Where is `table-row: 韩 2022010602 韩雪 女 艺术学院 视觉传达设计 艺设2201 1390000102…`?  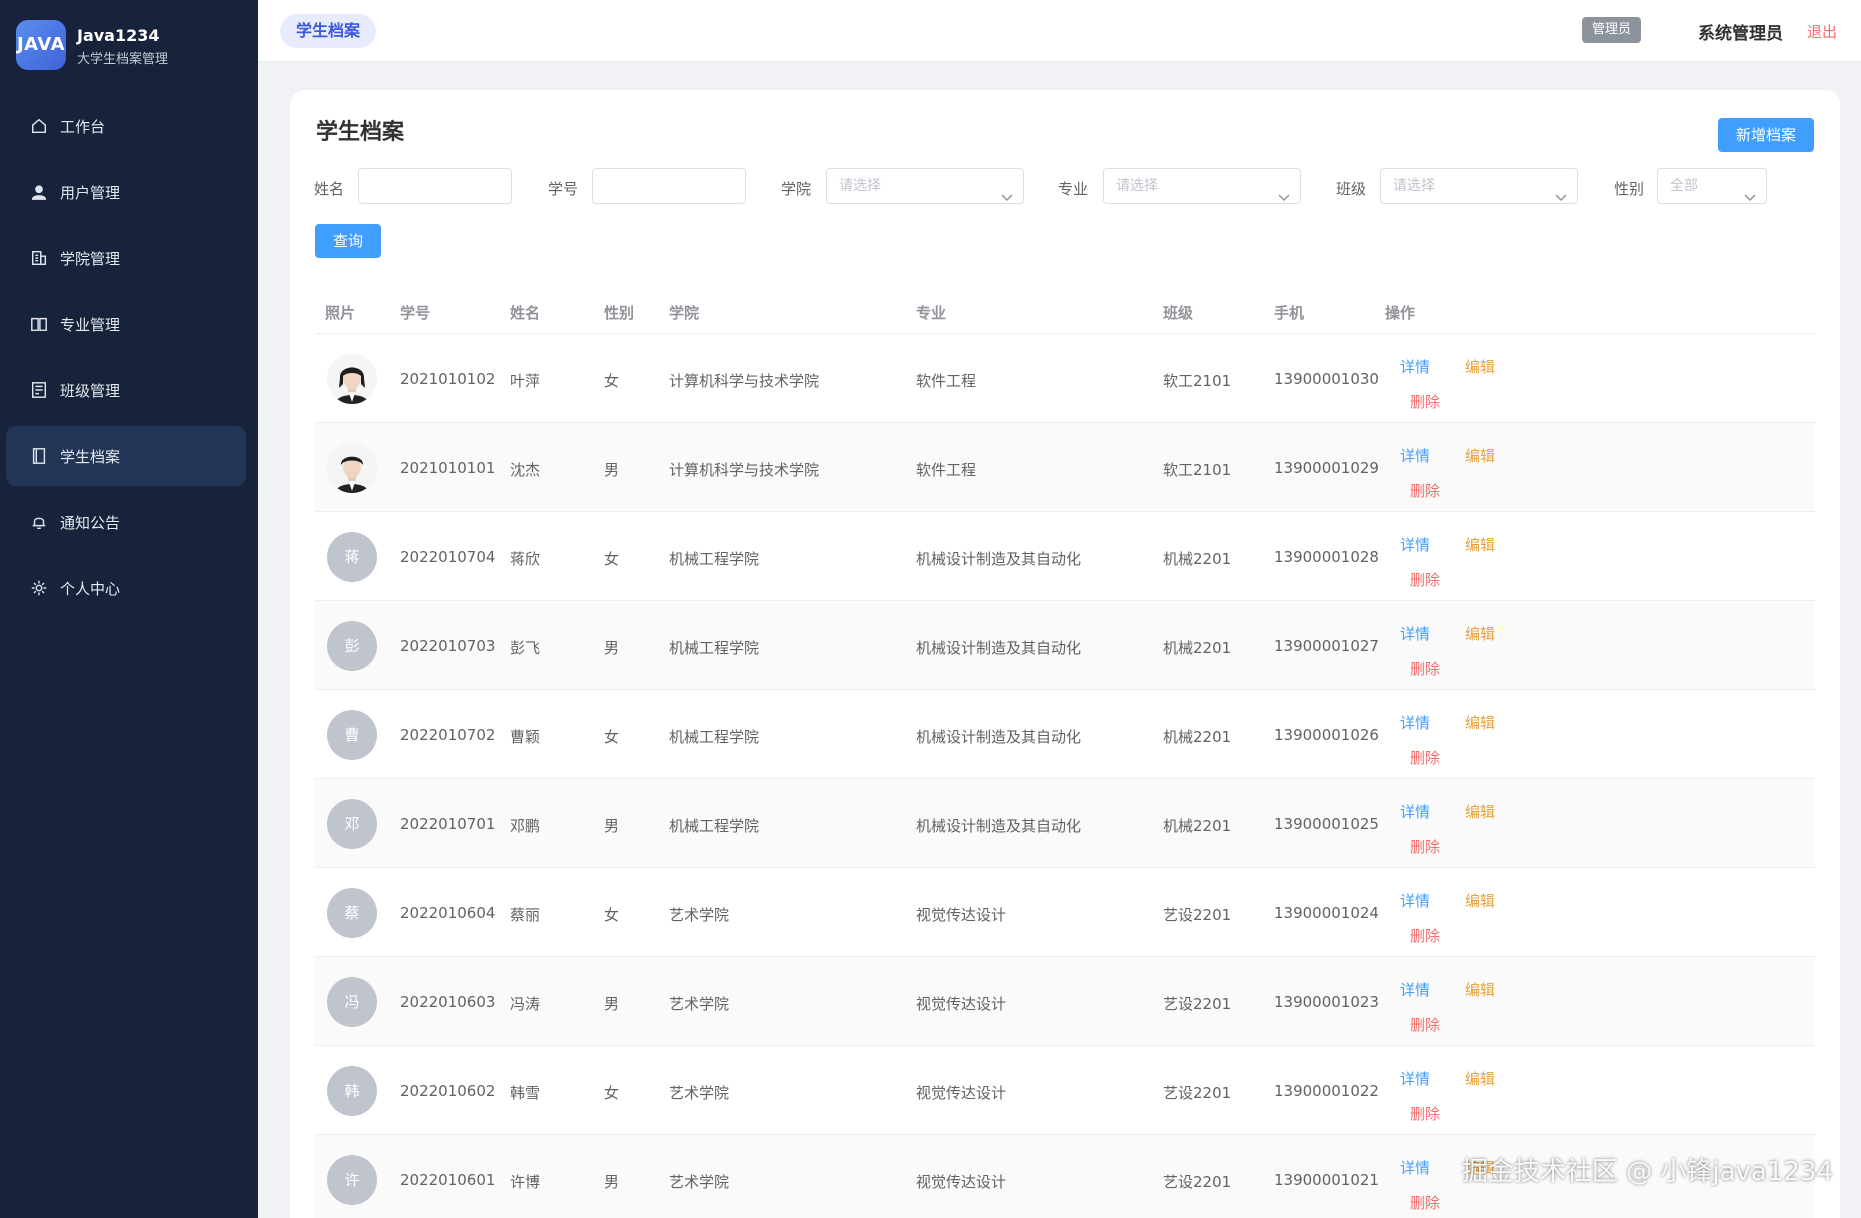 table-row: 韩 2022010602 韩雪 女 艺术学院 视觉传达设计 艺设2201 1390000102… is located at coordinates (1065, 1090).